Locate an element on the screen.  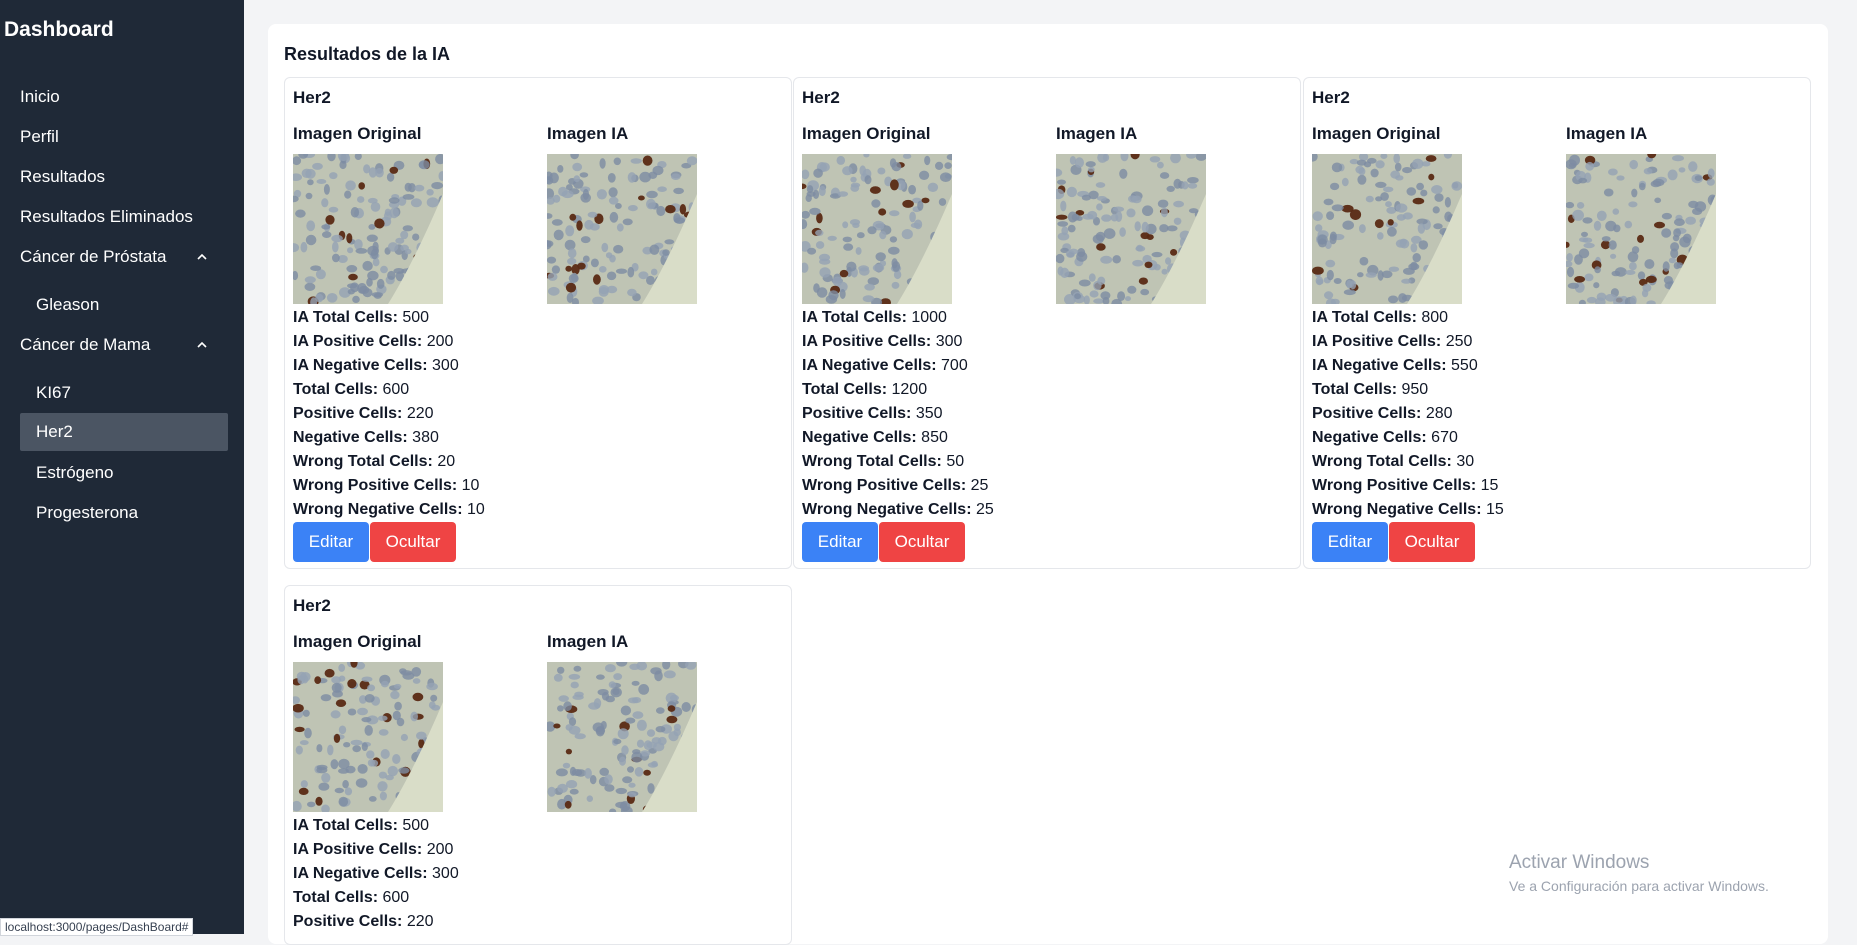
stat-ia-total: IA Total Cells: 1000 is located at coordinates (898, 318).